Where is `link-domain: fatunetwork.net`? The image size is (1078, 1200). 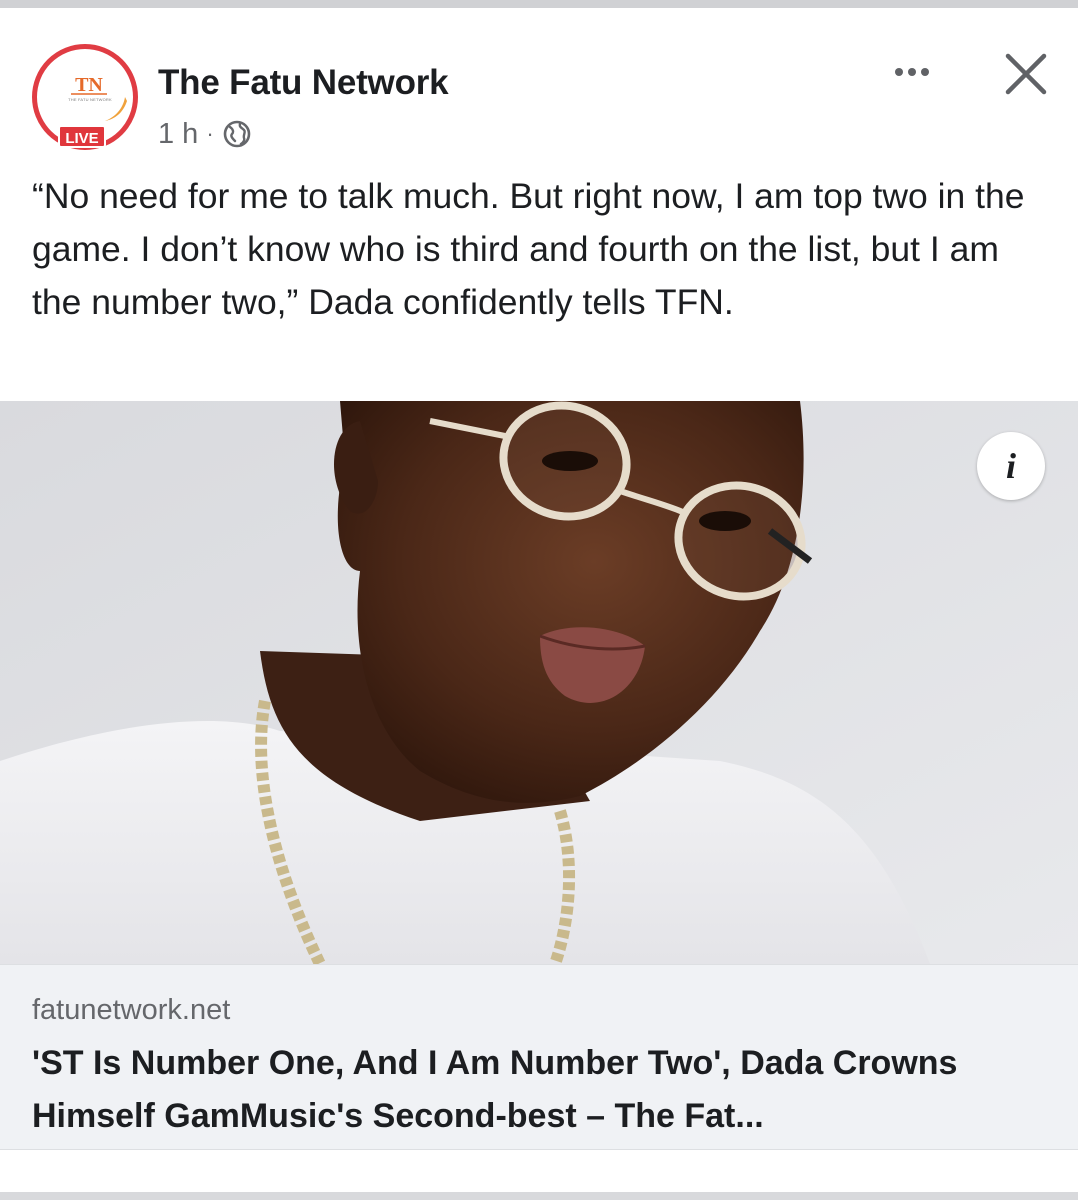
link-domain: fatunetwork.net is located at coordinates (131, 1010).